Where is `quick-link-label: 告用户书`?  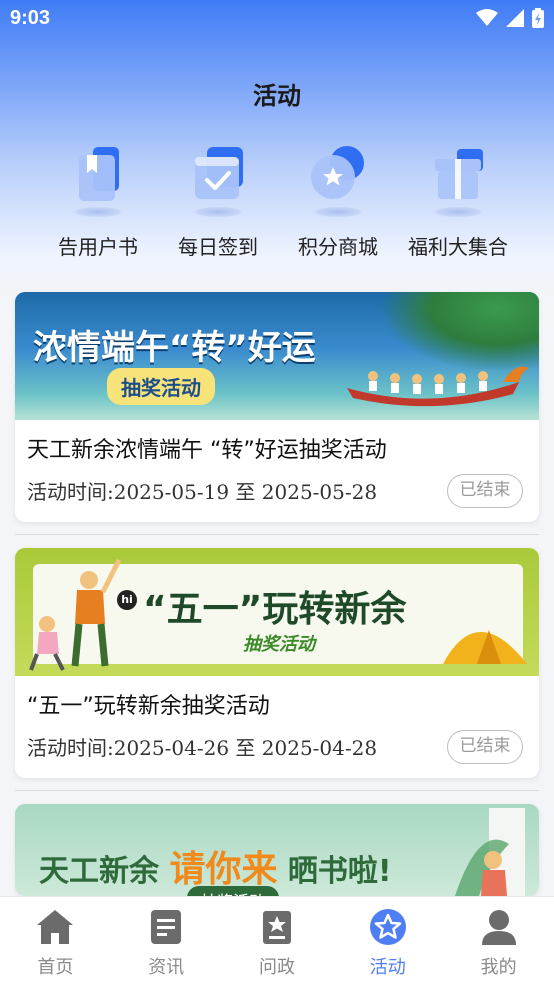 quick-link-label: 告用户书 is located at coordinates (98, 247).